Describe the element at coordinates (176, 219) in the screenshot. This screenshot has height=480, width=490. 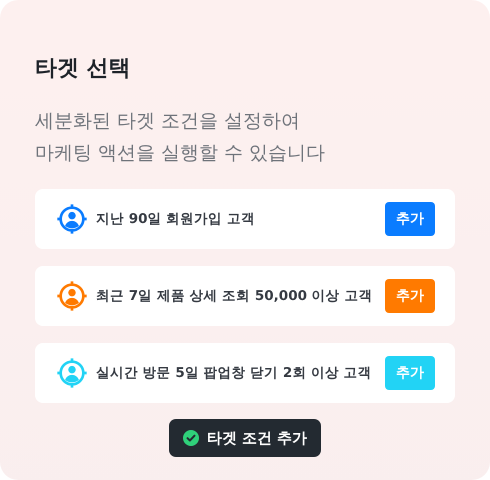
I see `target-label: 지난 90일 회원가입 고객` at that location.